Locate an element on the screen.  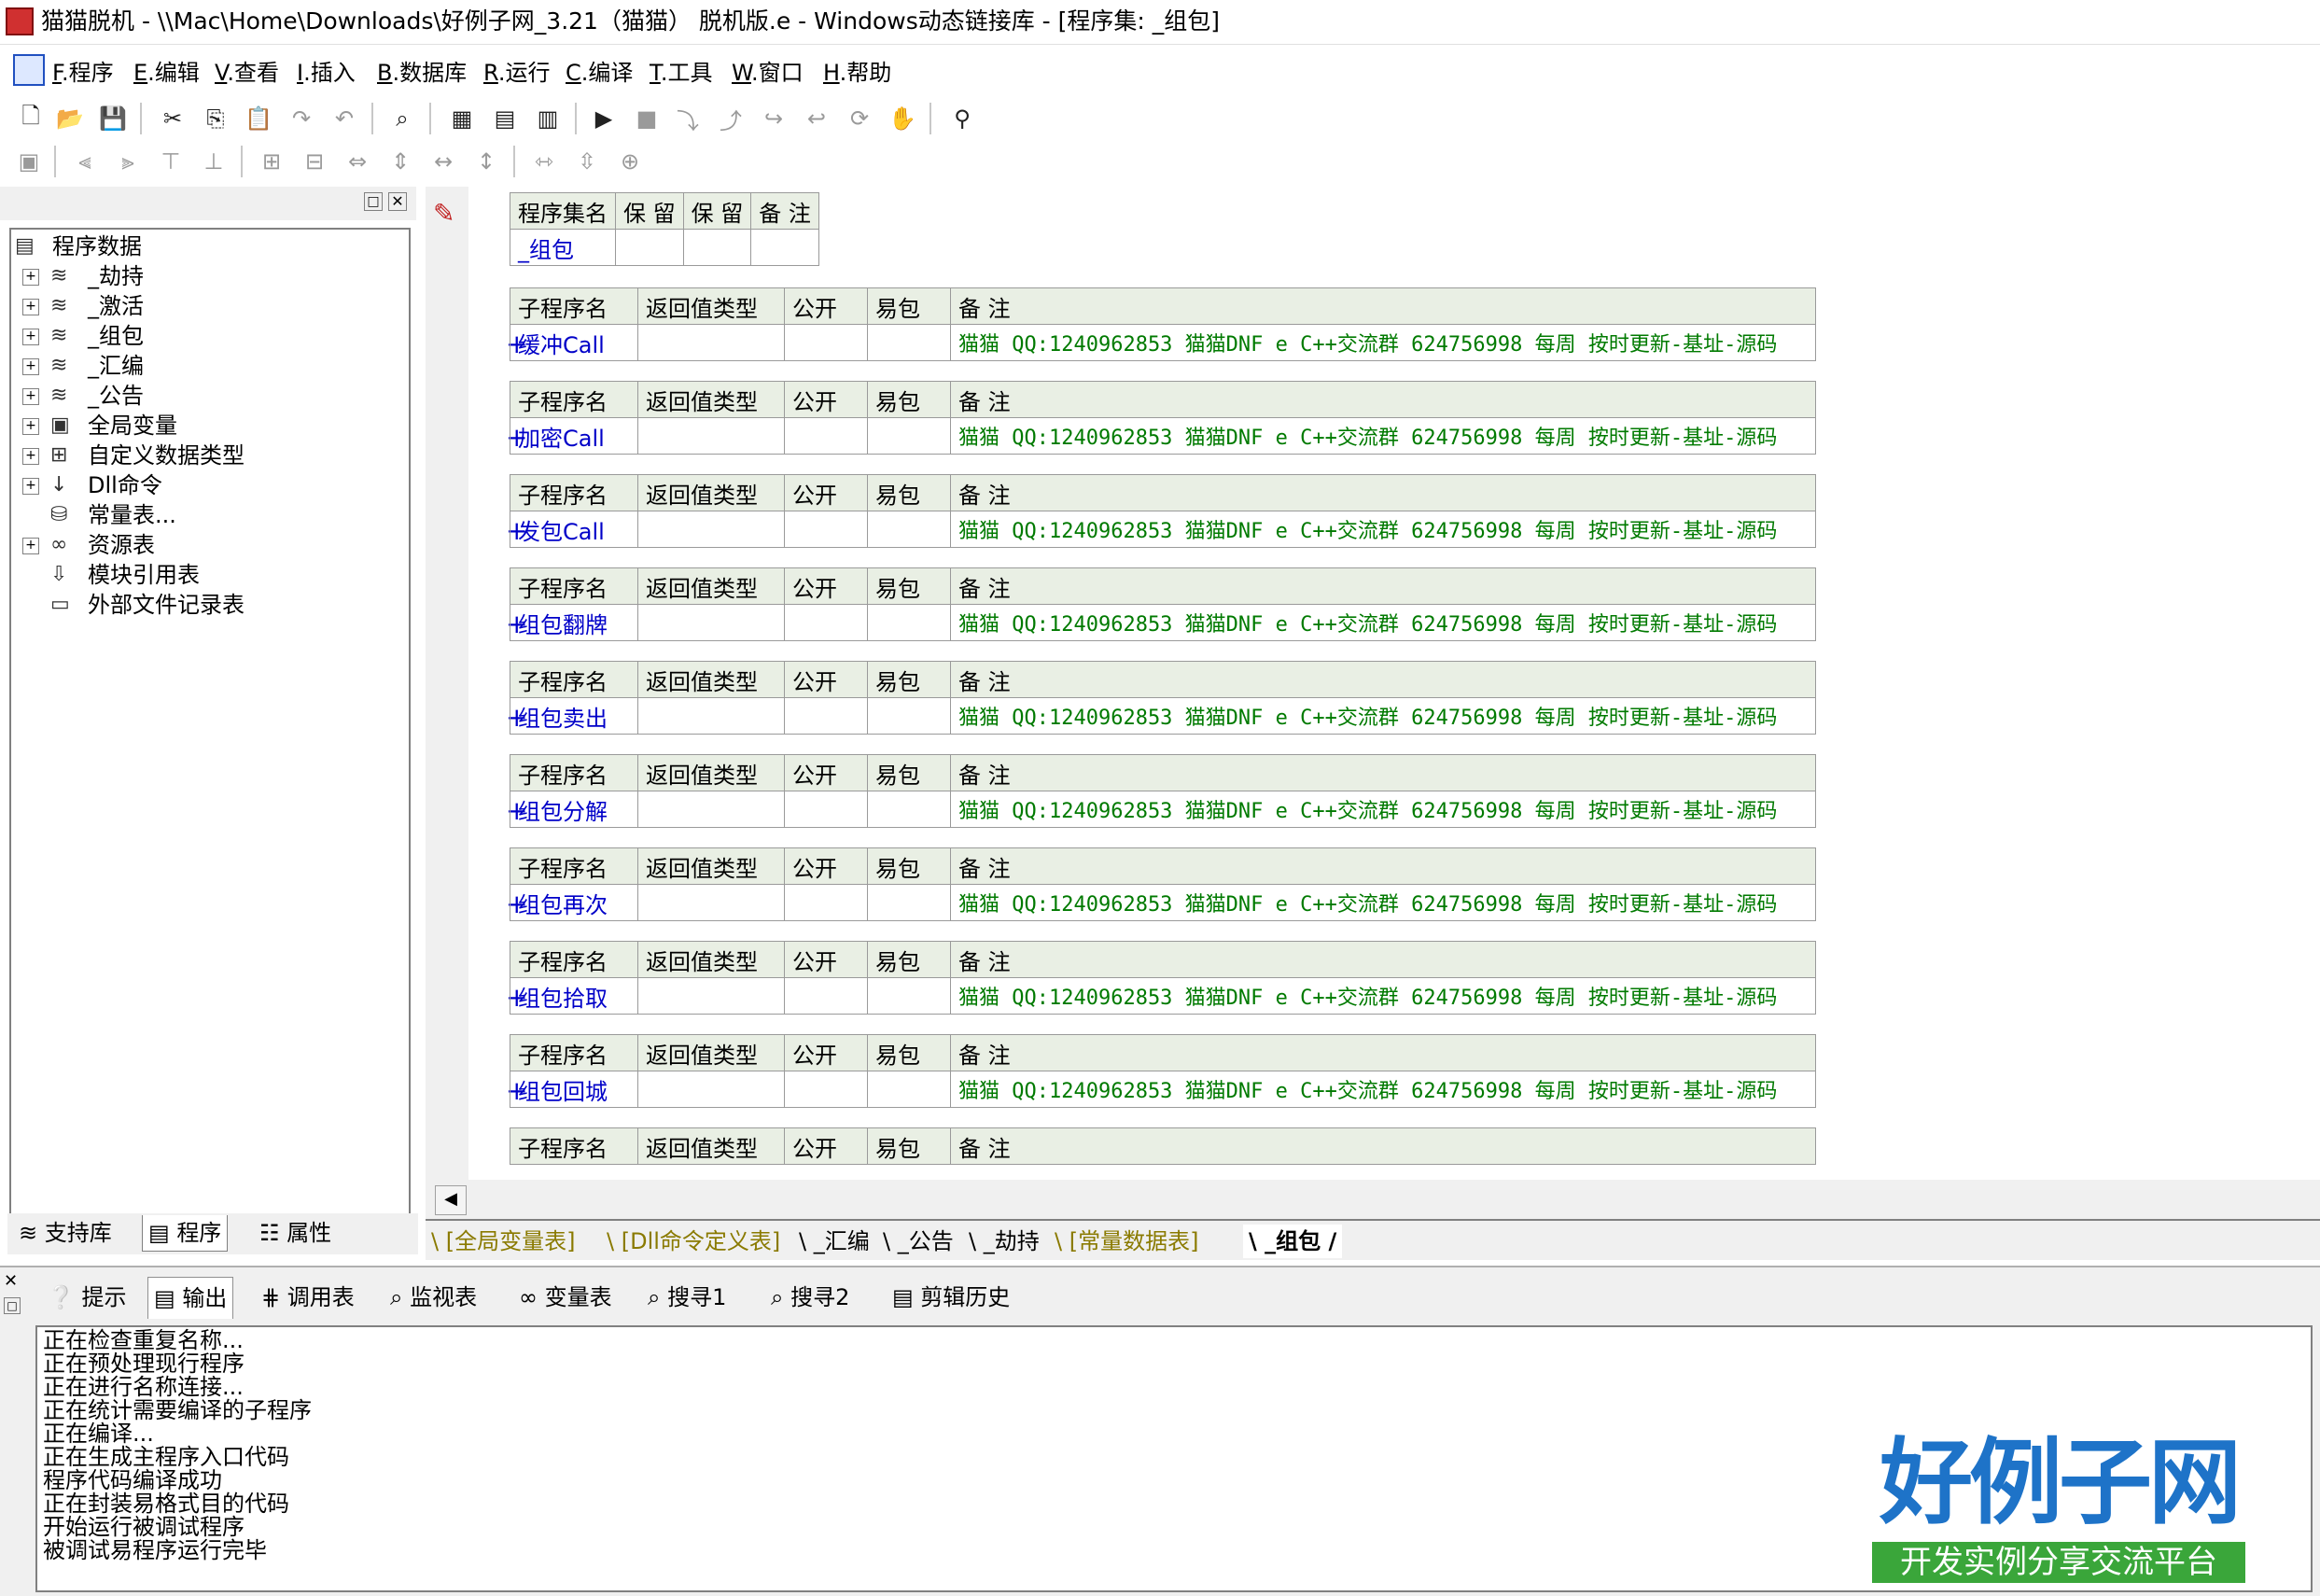
paste-icon: 📋 is located at coordinates (258, 118).